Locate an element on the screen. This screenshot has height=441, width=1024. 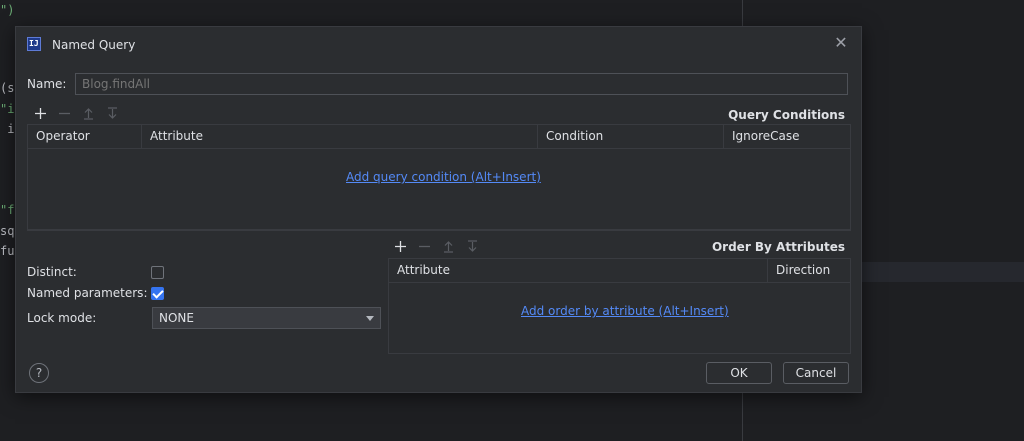
code-line: fu is located at coordinates (7, 251).